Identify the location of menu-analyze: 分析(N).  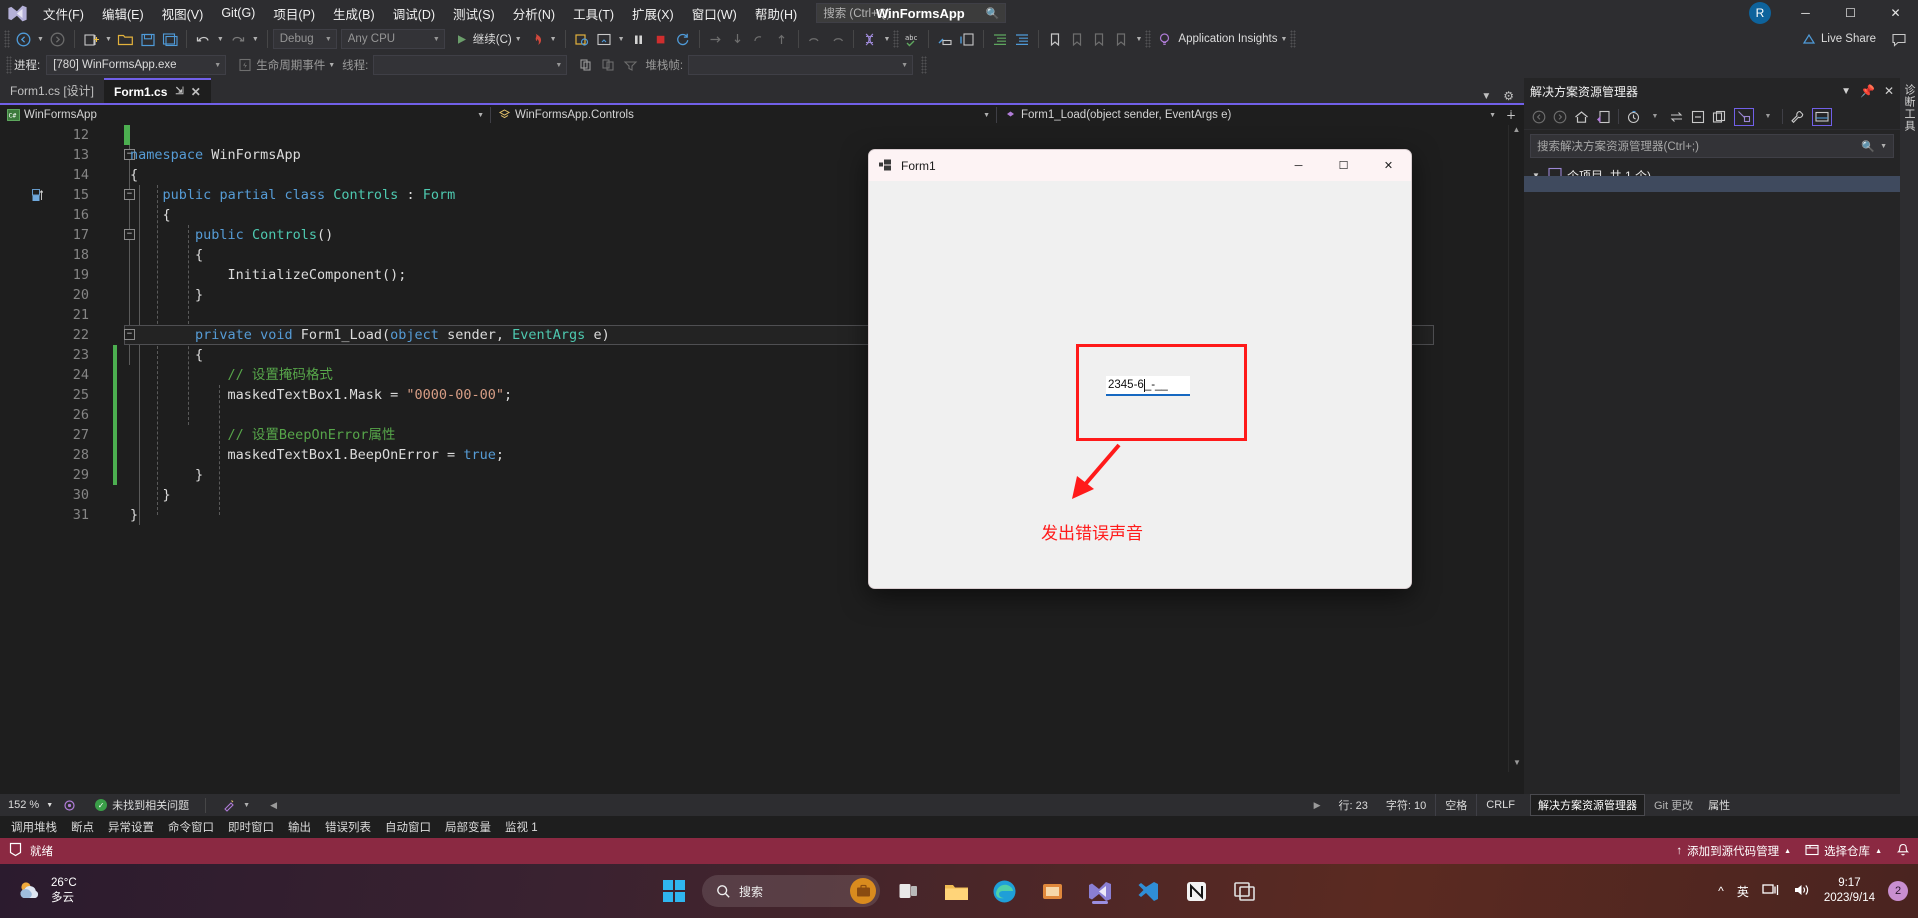
(534, 13).